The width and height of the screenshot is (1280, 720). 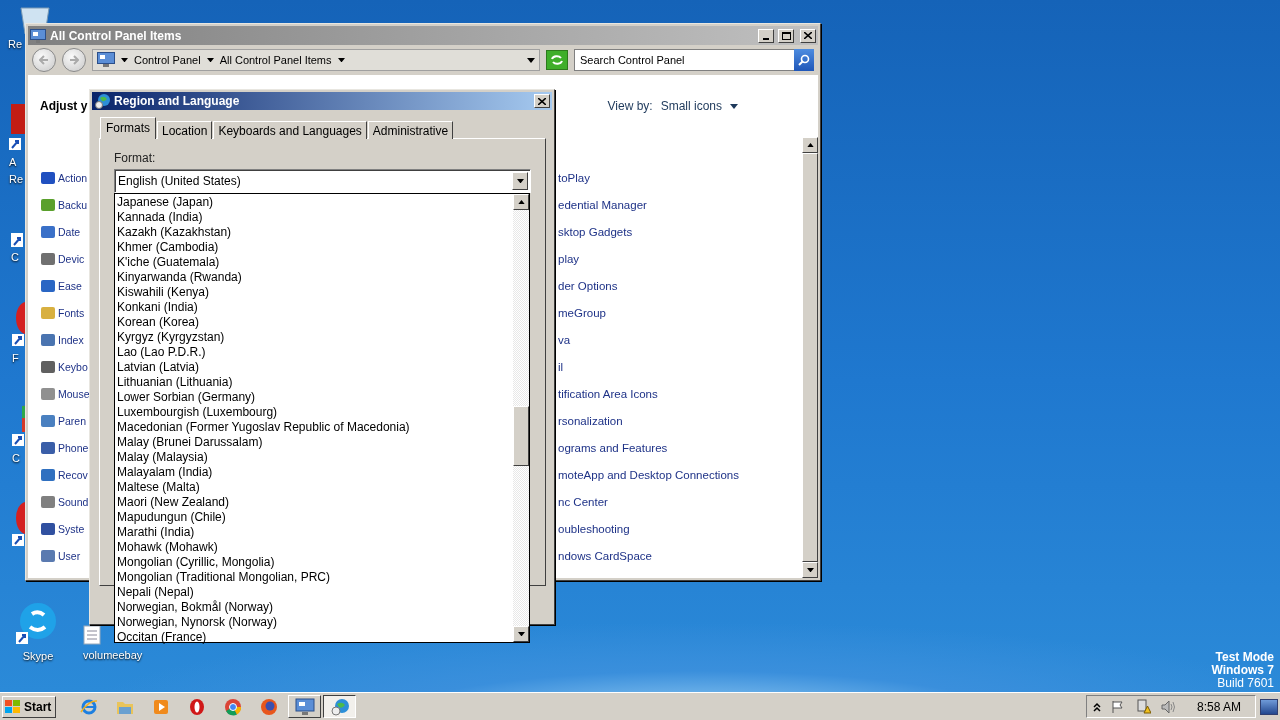 What do you see at coordinates (61, 285) in the screenshot?
I see `settings-item-link: Ease` at bounding box center [61, 285].